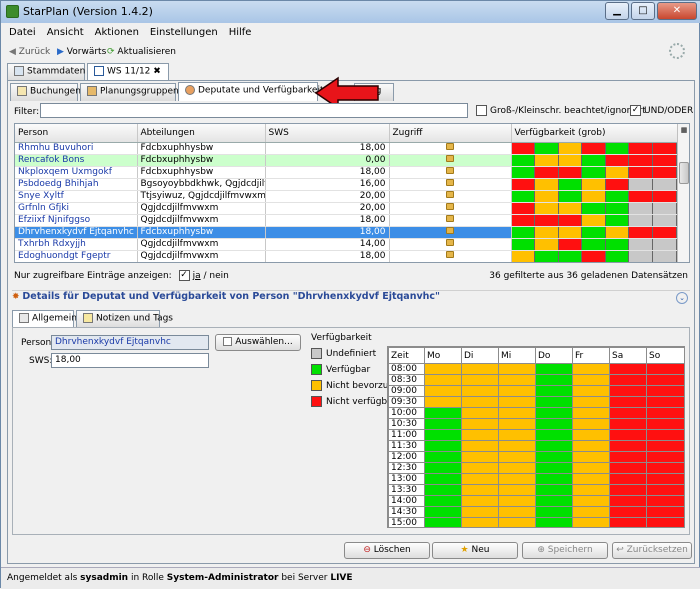 This screenshot has width=700, height=589. What do you see at coordinates (197, 276) in the screenshot?
I see `ja-option: ja` at bounding box center [197, 276].